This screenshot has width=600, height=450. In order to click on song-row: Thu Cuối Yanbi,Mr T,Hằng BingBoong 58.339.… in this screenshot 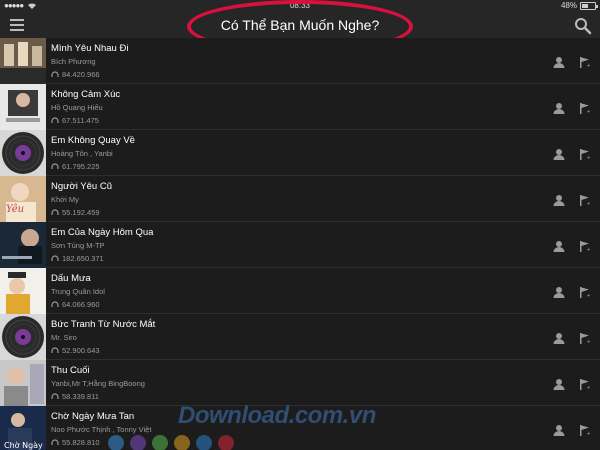, I will do `click(300, 383)`.